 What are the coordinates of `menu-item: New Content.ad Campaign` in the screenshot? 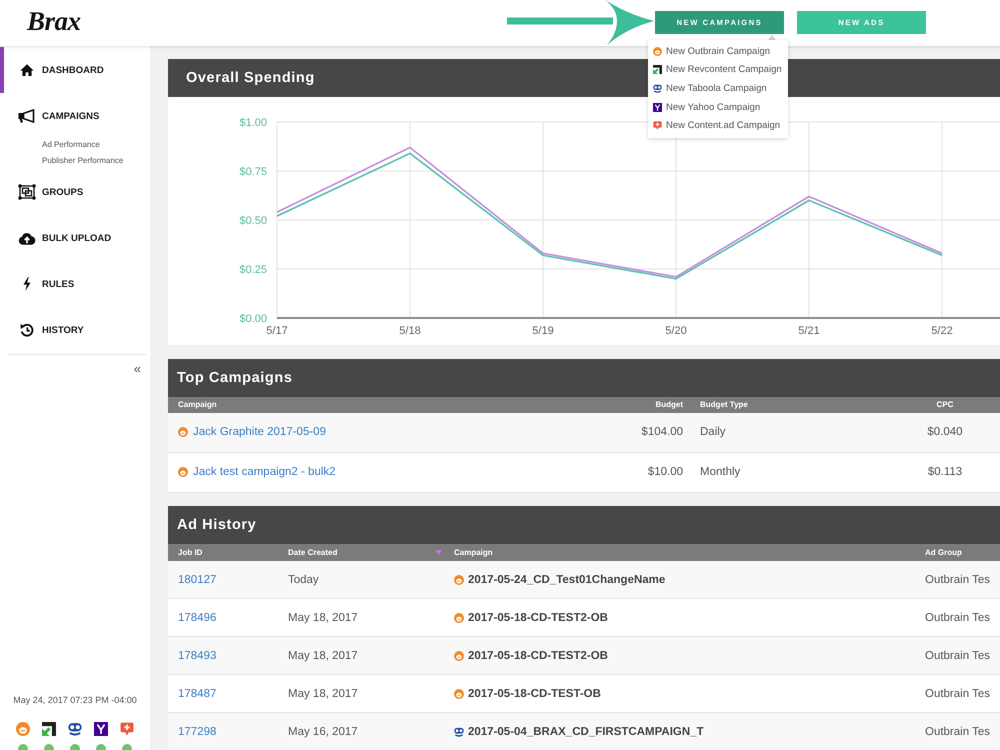 It's located at (718, 125).